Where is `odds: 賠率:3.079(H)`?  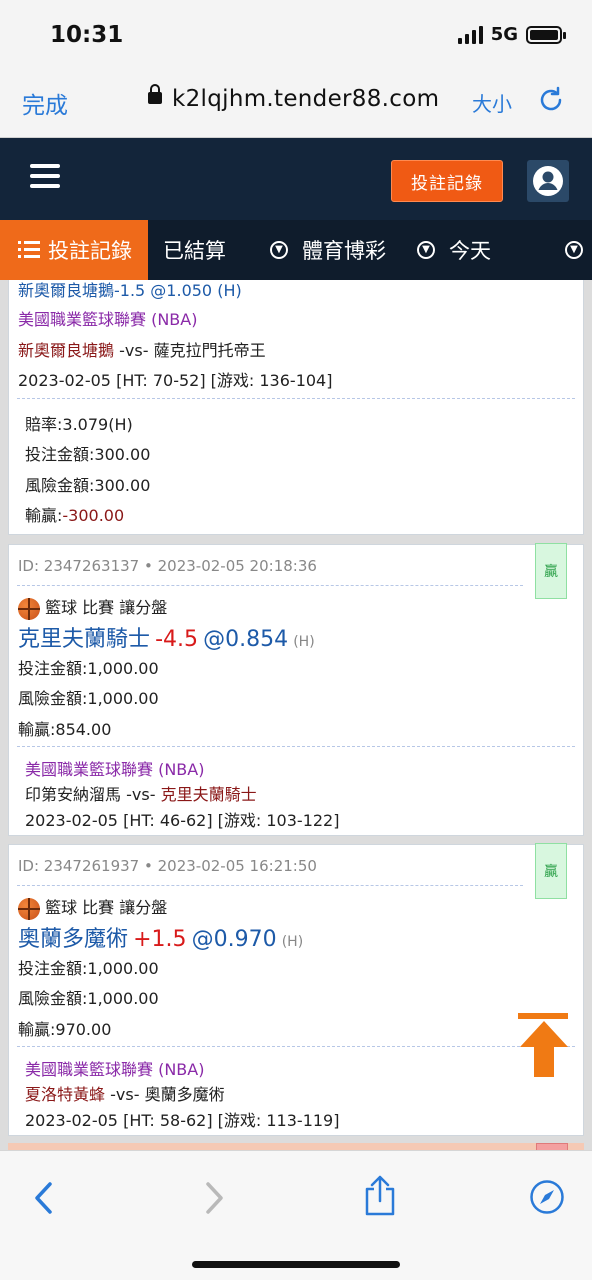
odds: 賠率:3.079(H) is located at coordinates (79, 424).